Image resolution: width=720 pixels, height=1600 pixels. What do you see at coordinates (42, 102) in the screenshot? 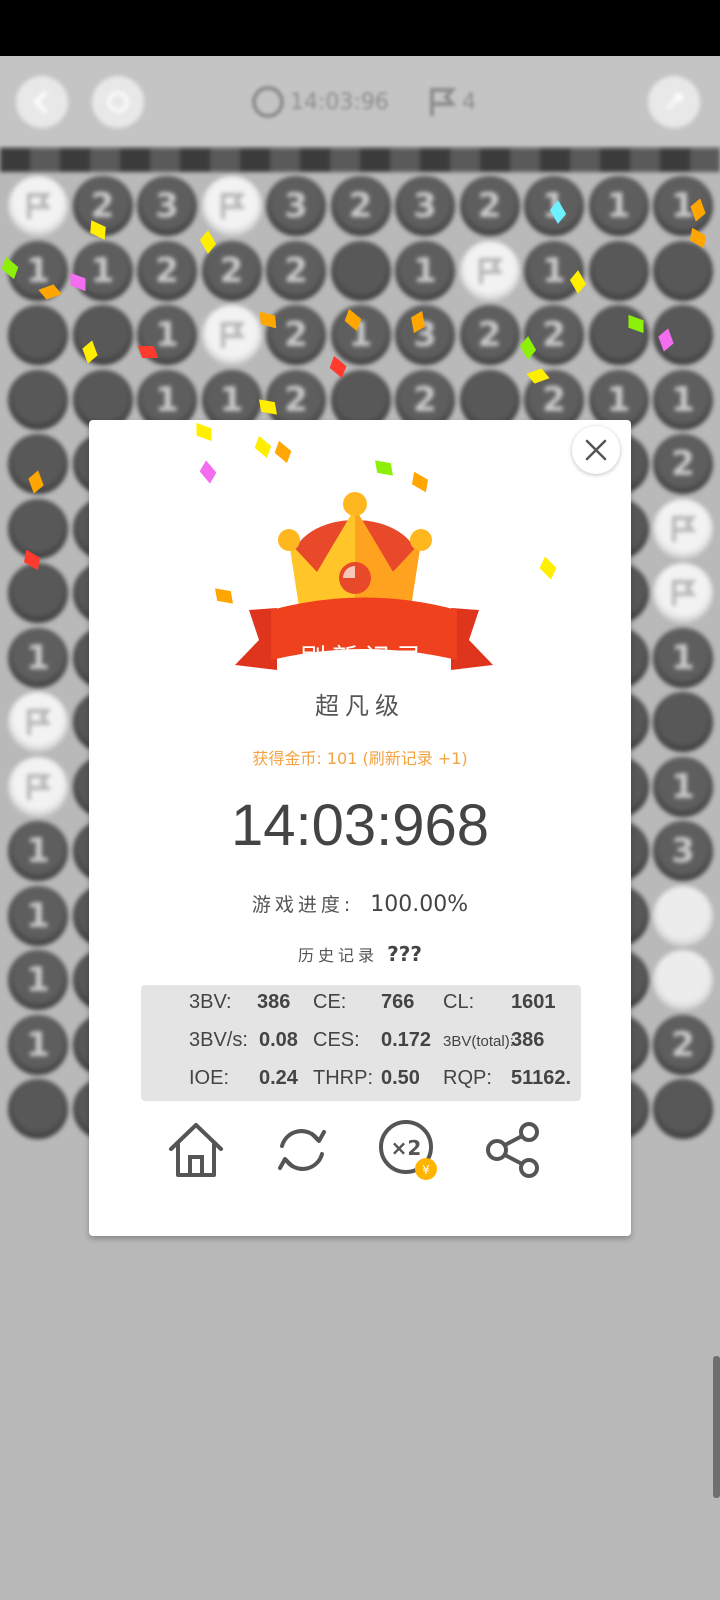
I see `back-button` at bounding box center [42, 102].